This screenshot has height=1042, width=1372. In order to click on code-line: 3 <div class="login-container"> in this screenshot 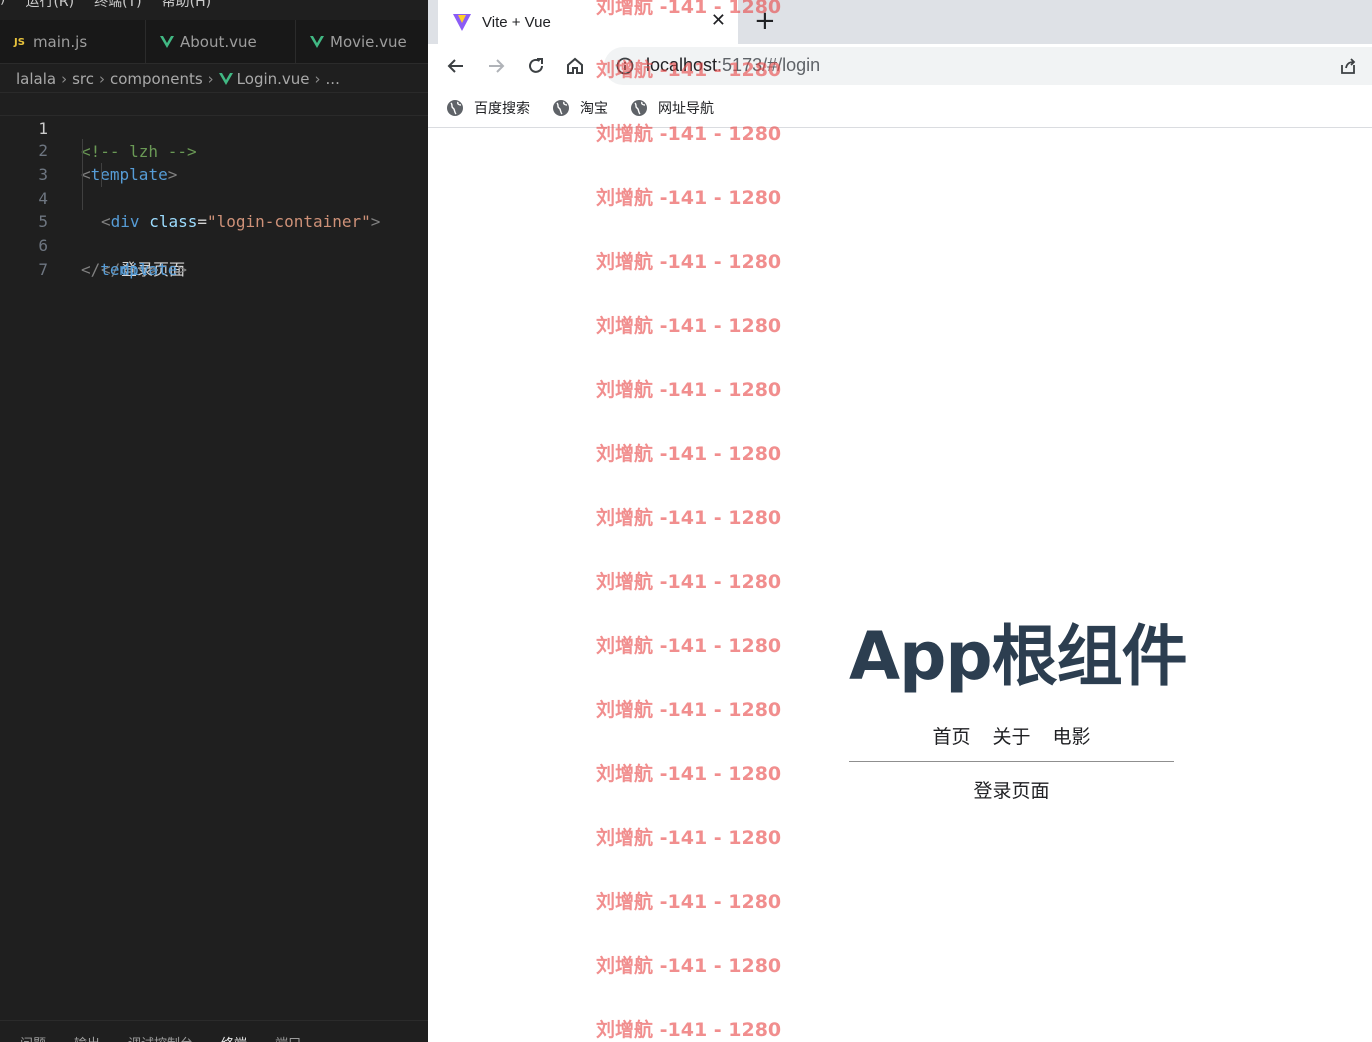, I will do `click(214, 185)`.